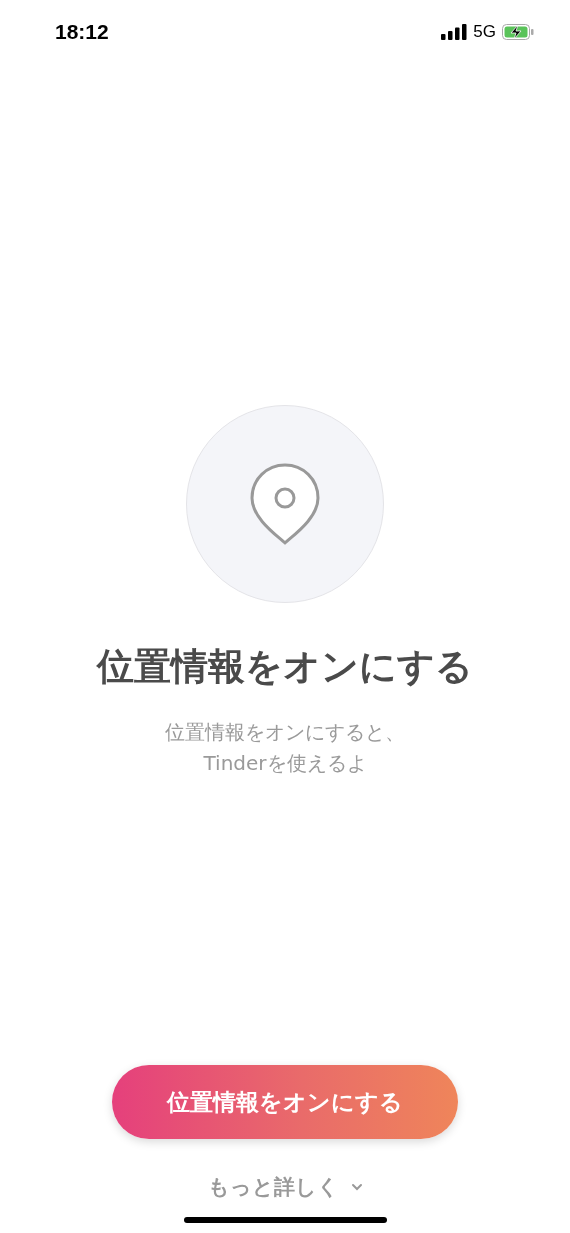 The image size is (570, 1233). What do you see at coordinates (285, 1187) in the screenshot?
I see `learn-more-link: もっと詳しく` at bounding box center [285, 1187].